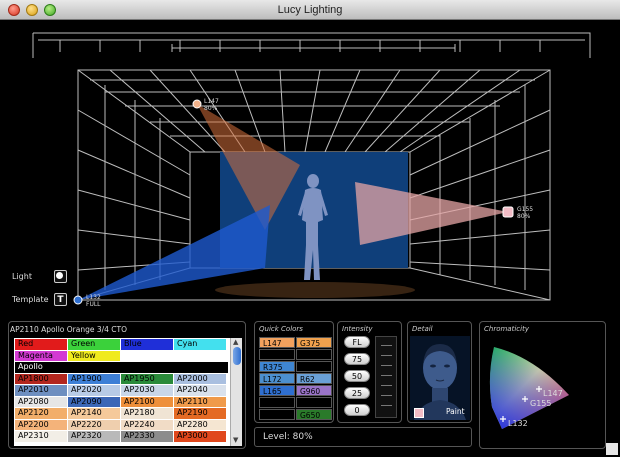 This screenshot has width=620, height=457. I want to click on fixture-g155-icon, so click(508, 212).